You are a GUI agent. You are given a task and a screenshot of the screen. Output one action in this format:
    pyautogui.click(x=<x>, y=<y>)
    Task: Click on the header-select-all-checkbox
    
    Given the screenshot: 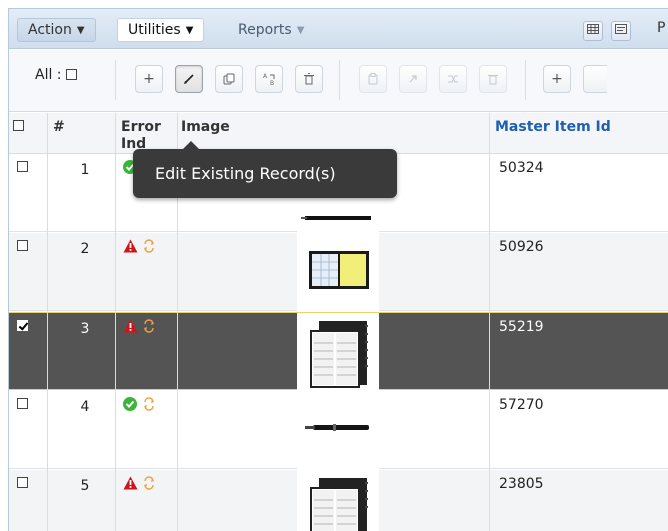 What is the action you would take?
    pyautogui.click(x=18, y=126)
    